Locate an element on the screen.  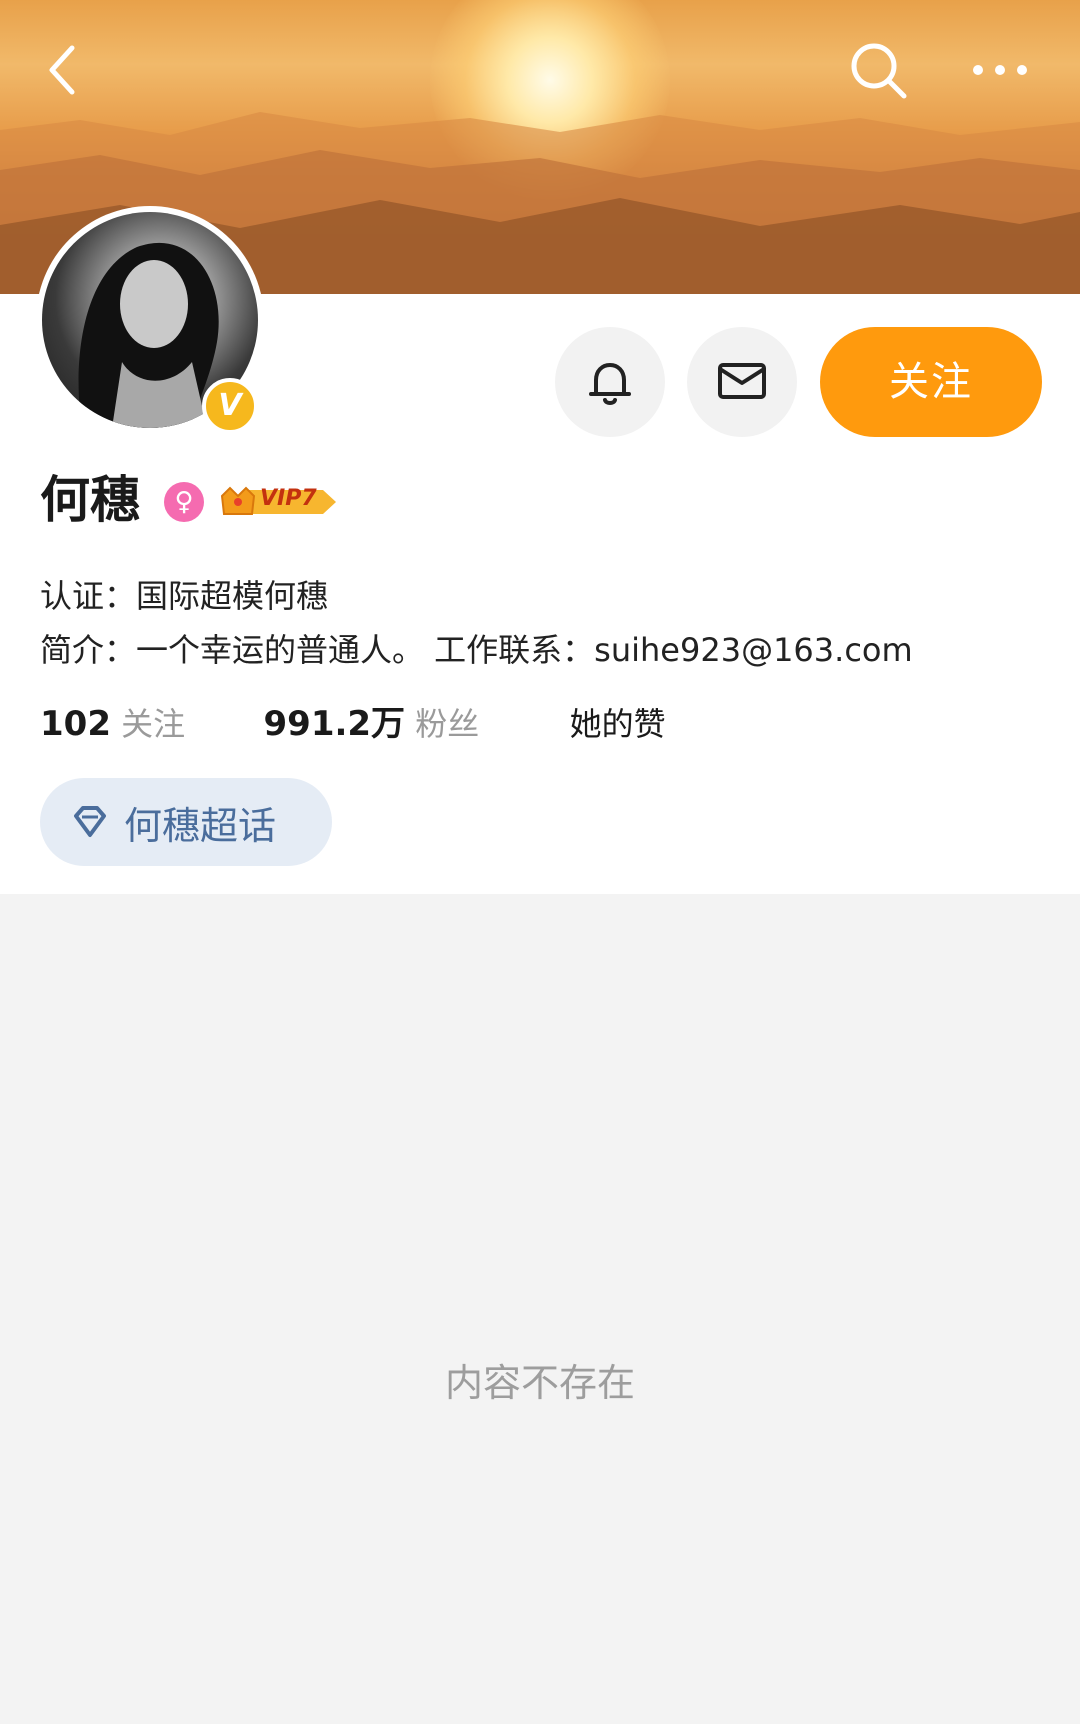
more-dots-icon is located at coordinates (1000, 70).